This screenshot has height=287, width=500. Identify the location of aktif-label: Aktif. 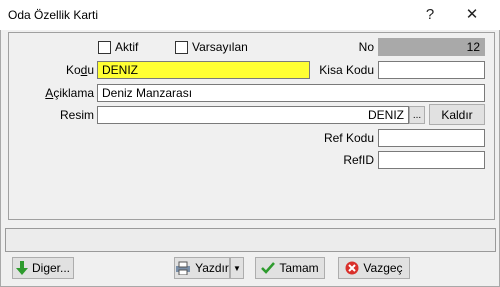
(127, 47).